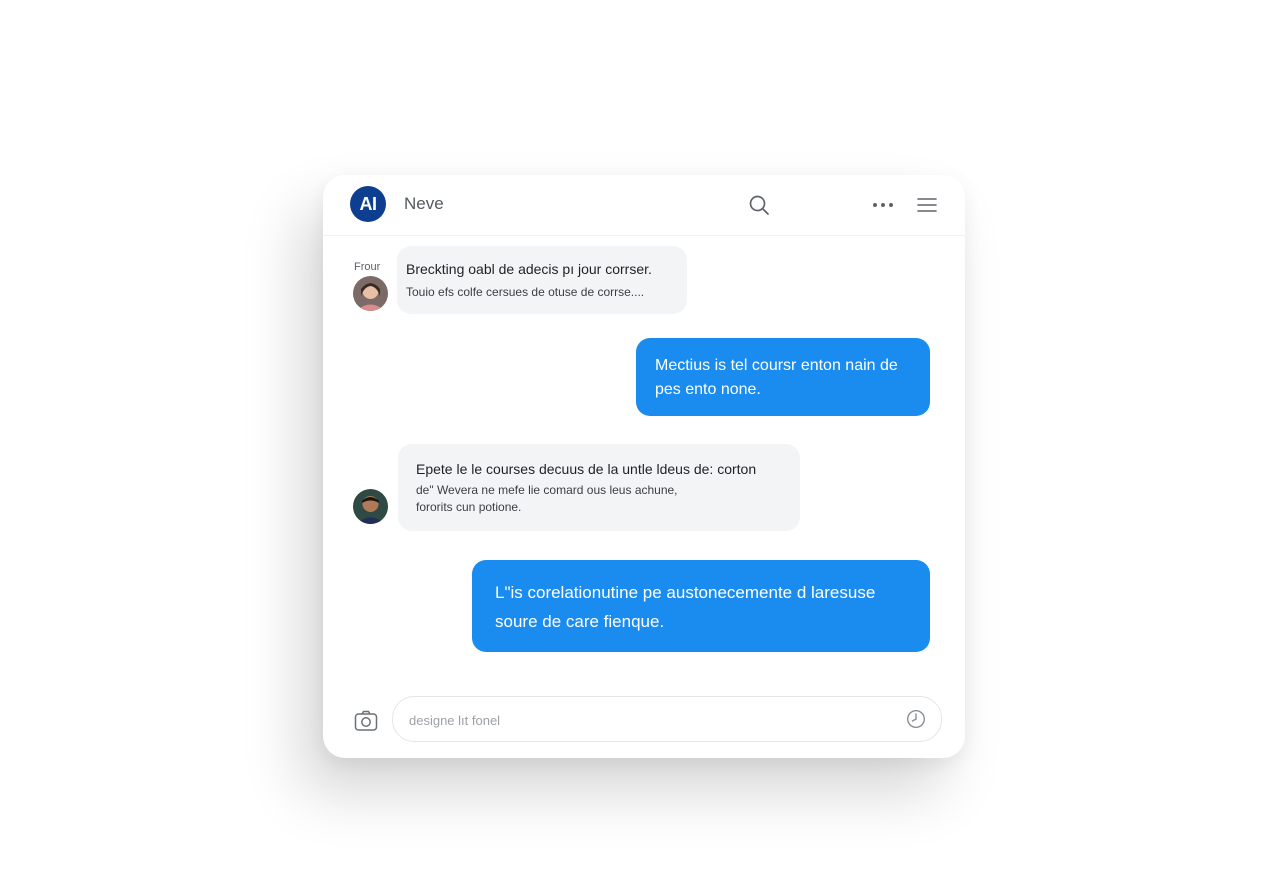 The height and width of the screenshot is (896, 1280). I want to click on message-composer, so click(667, 719).